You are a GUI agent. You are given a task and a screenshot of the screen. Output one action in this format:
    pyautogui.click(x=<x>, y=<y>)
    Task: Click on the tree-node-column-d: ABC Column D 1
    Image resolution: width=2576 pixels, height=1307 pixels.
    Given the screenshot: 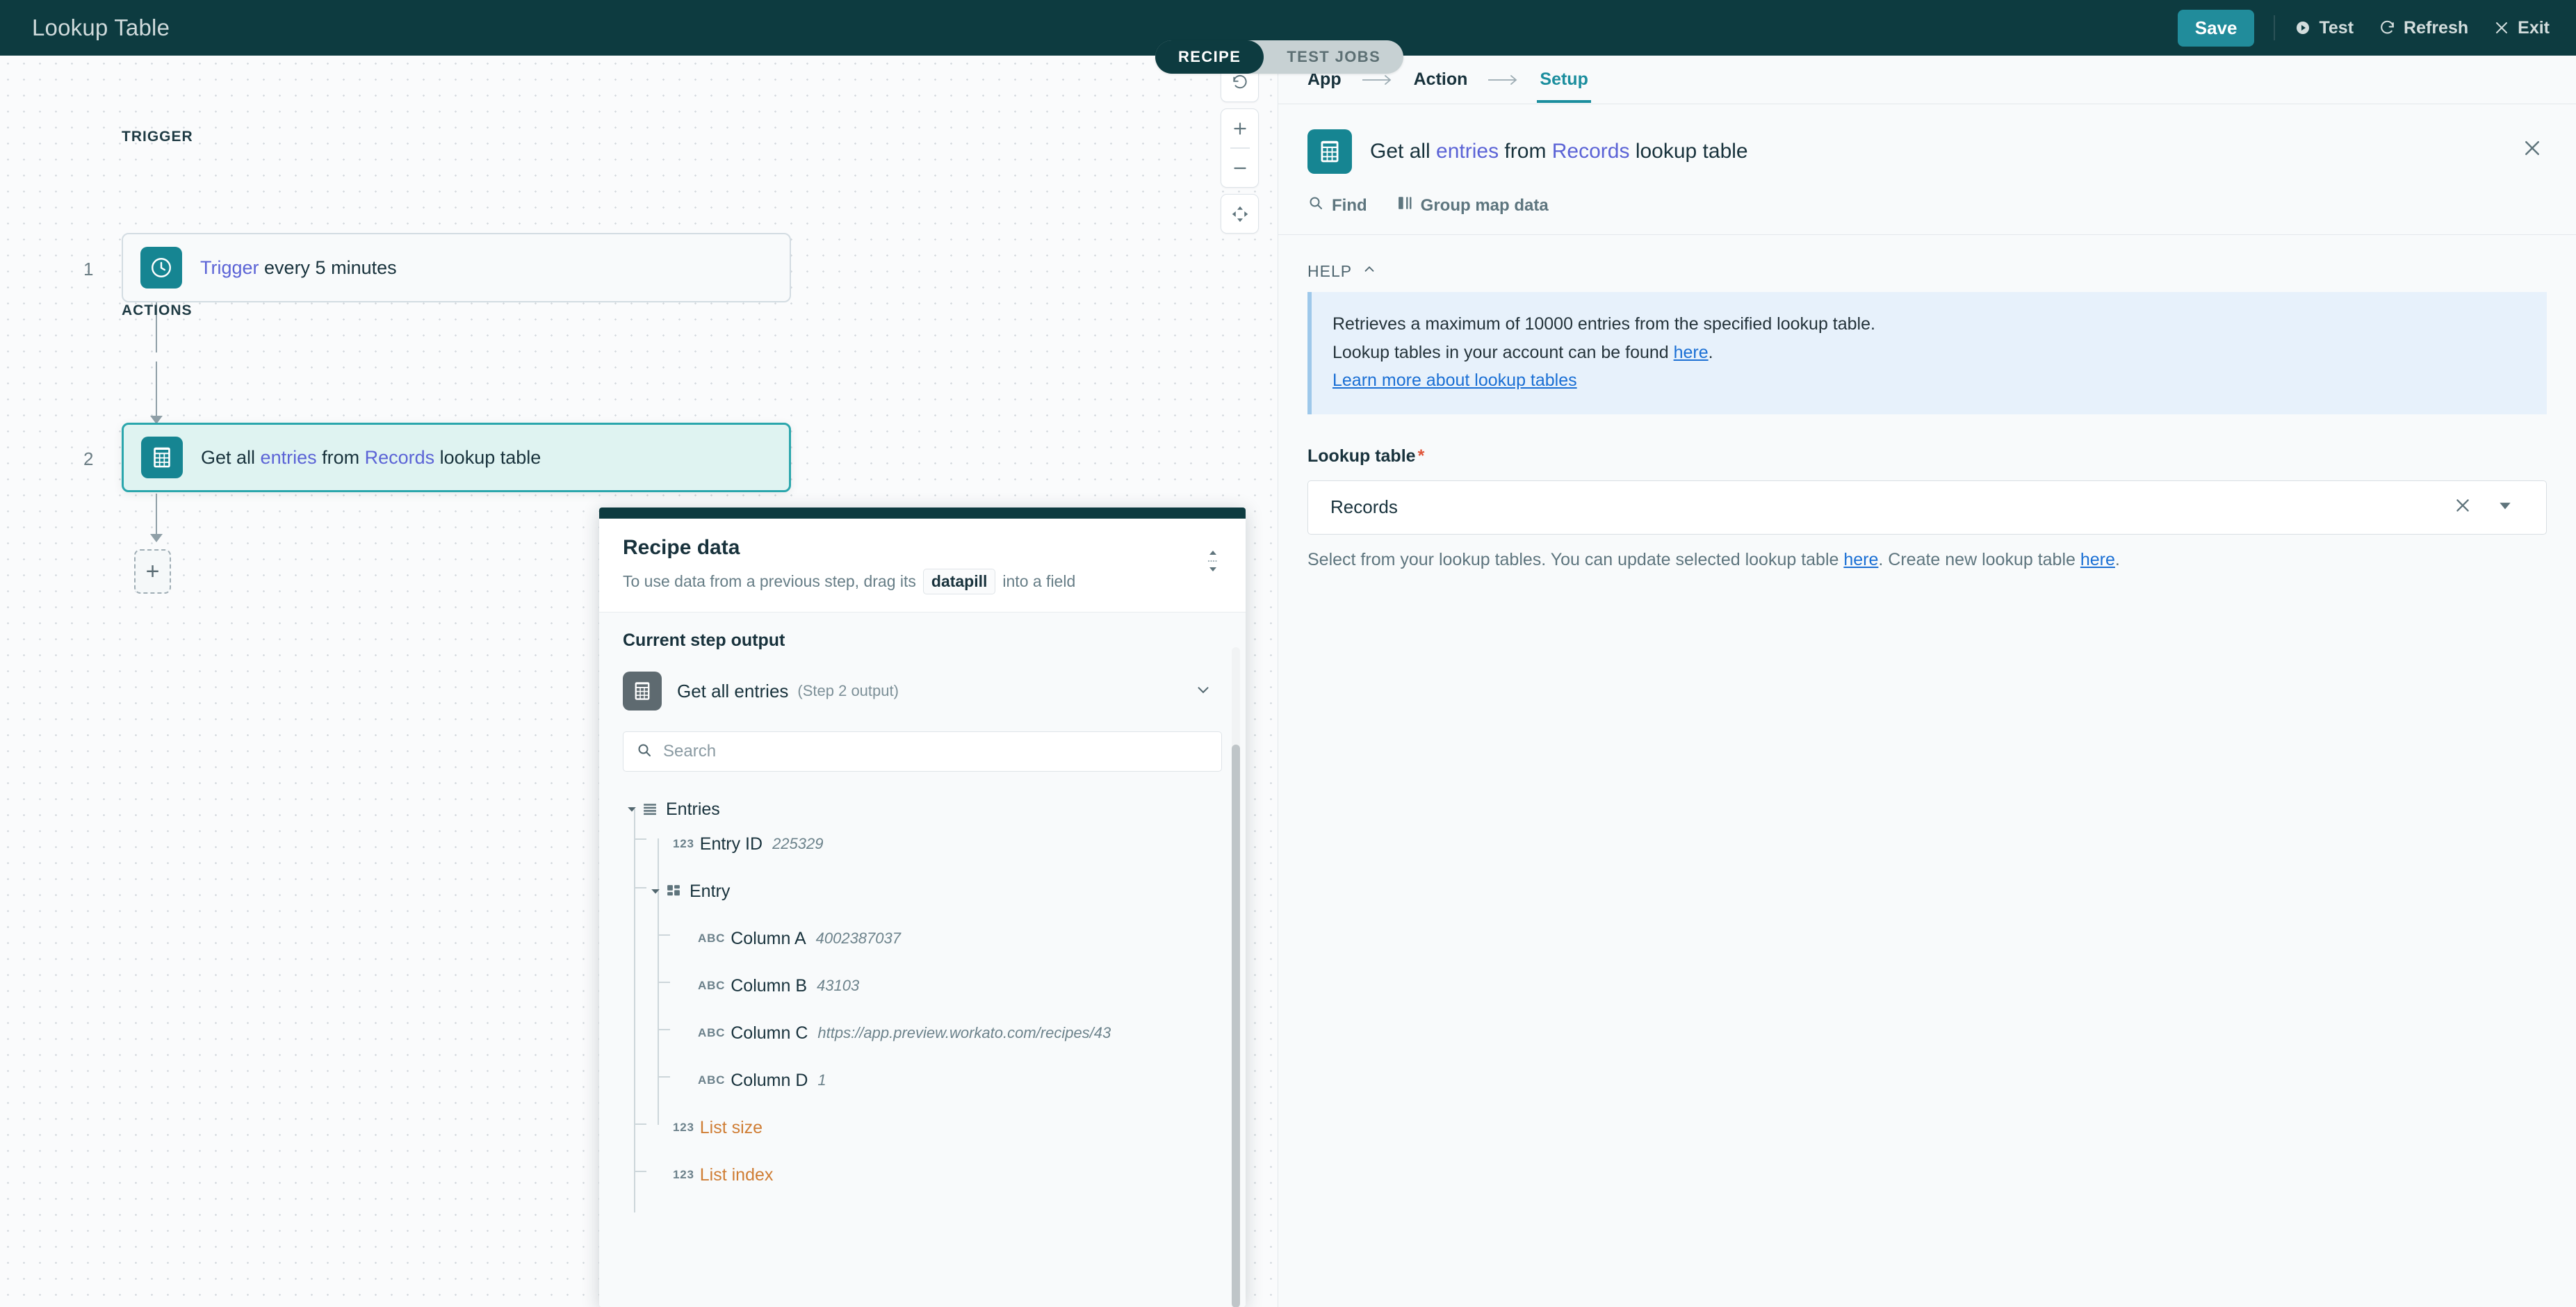 What is the action you would take?
    pyautogui.click(x=762, y=1080)
    